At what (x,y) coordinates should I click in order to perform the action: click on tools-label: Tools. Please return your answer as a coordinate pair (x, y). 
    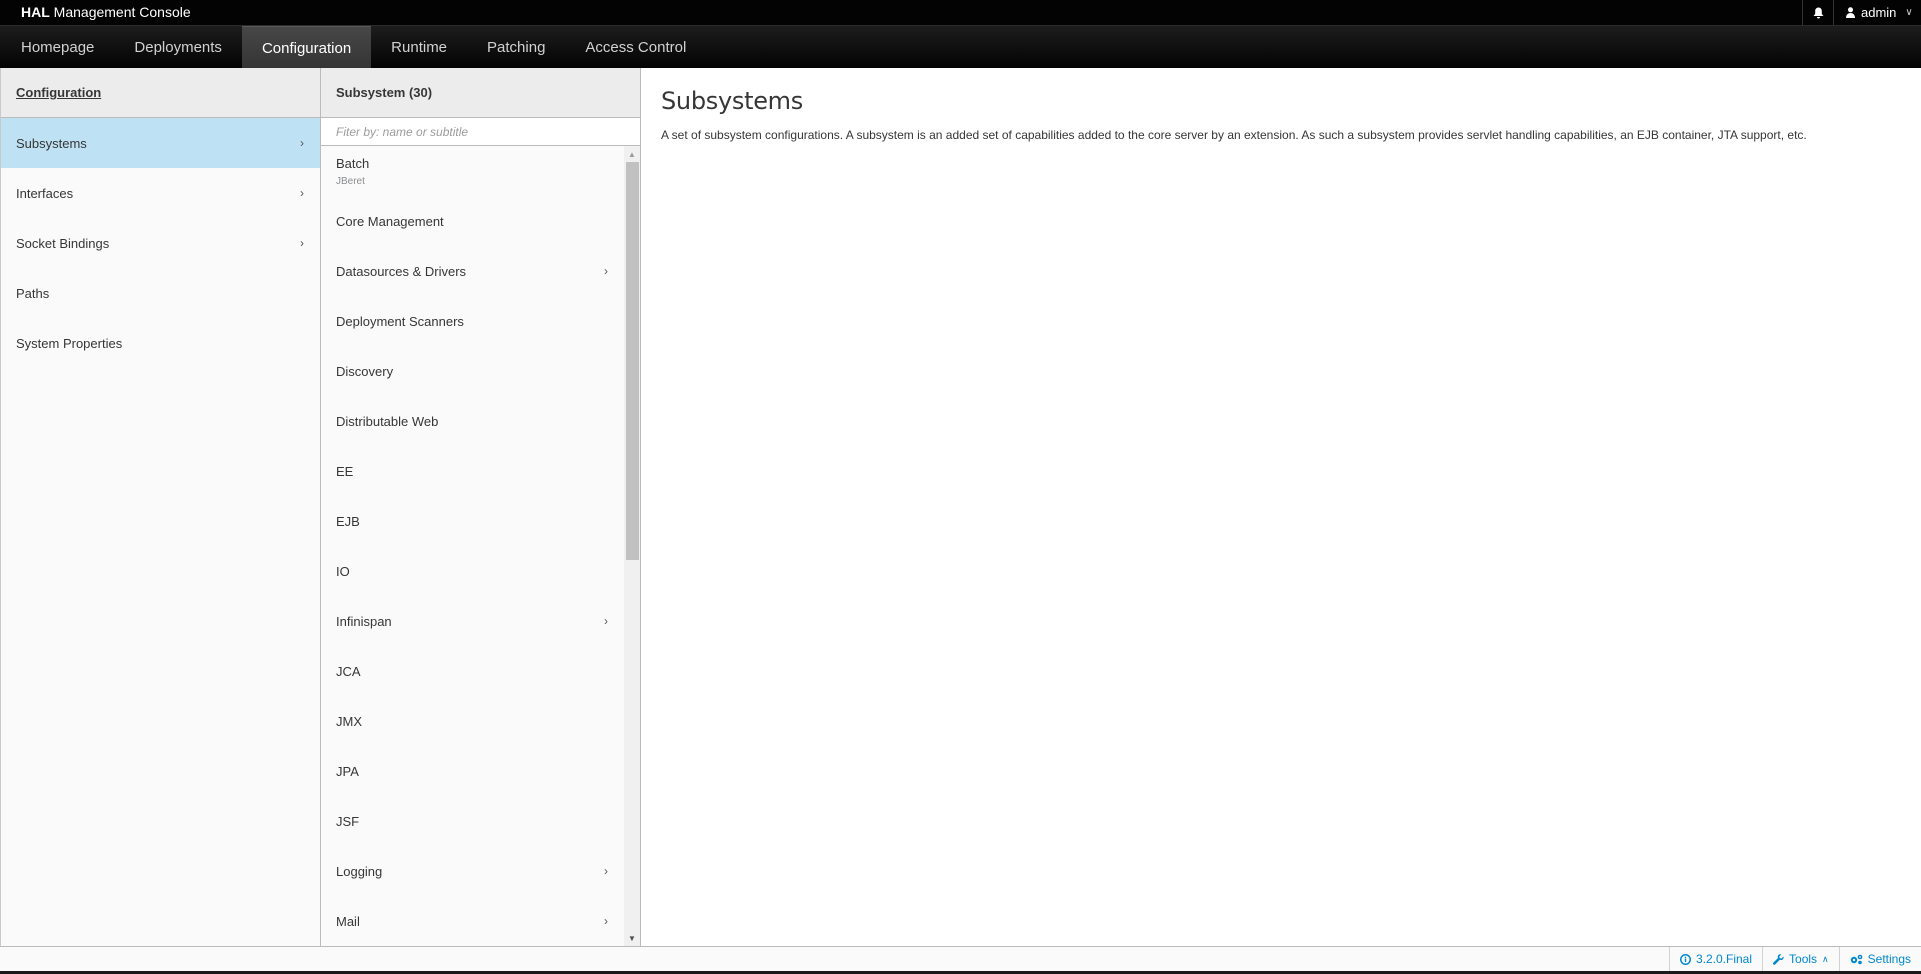
    Looking at the image, I should click on (1803, 959).